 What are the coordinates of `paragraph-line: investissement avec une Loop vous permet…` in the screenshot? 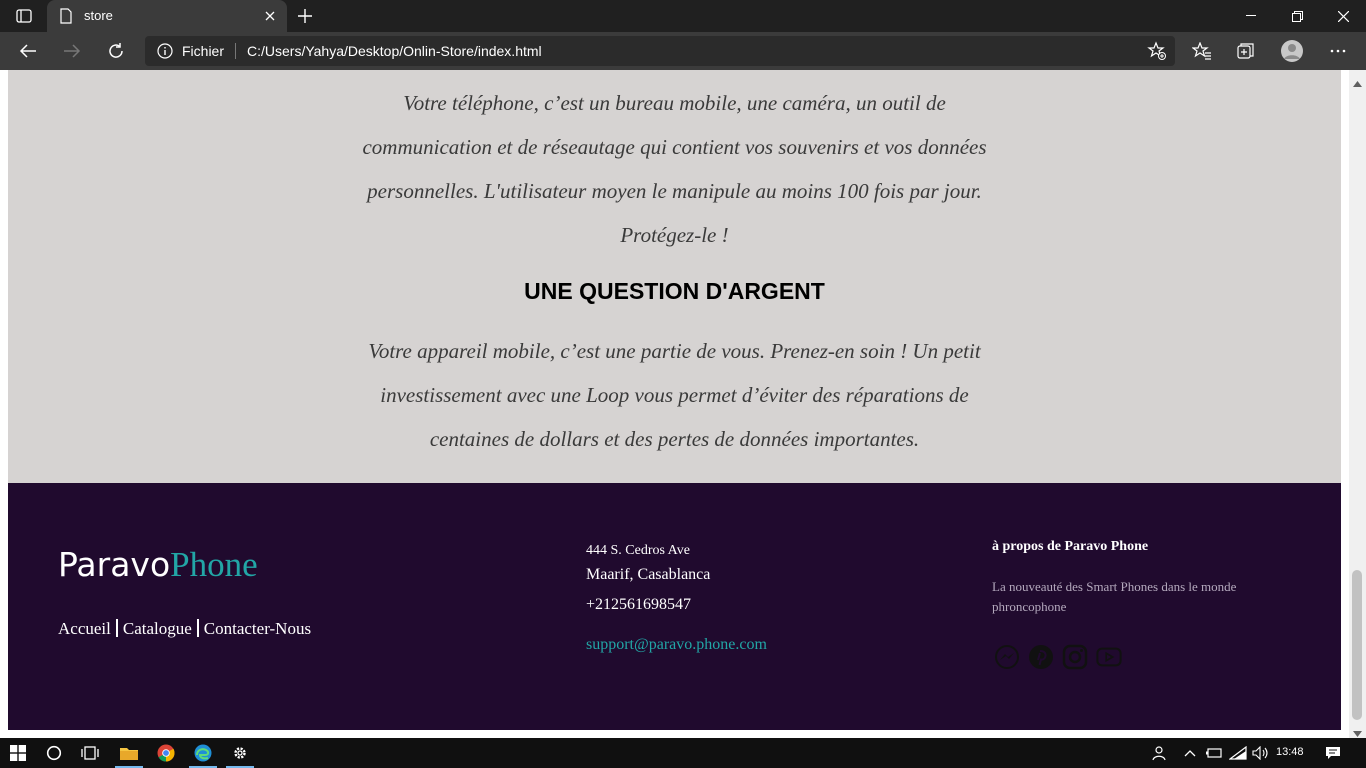 It's located at (674, 395).